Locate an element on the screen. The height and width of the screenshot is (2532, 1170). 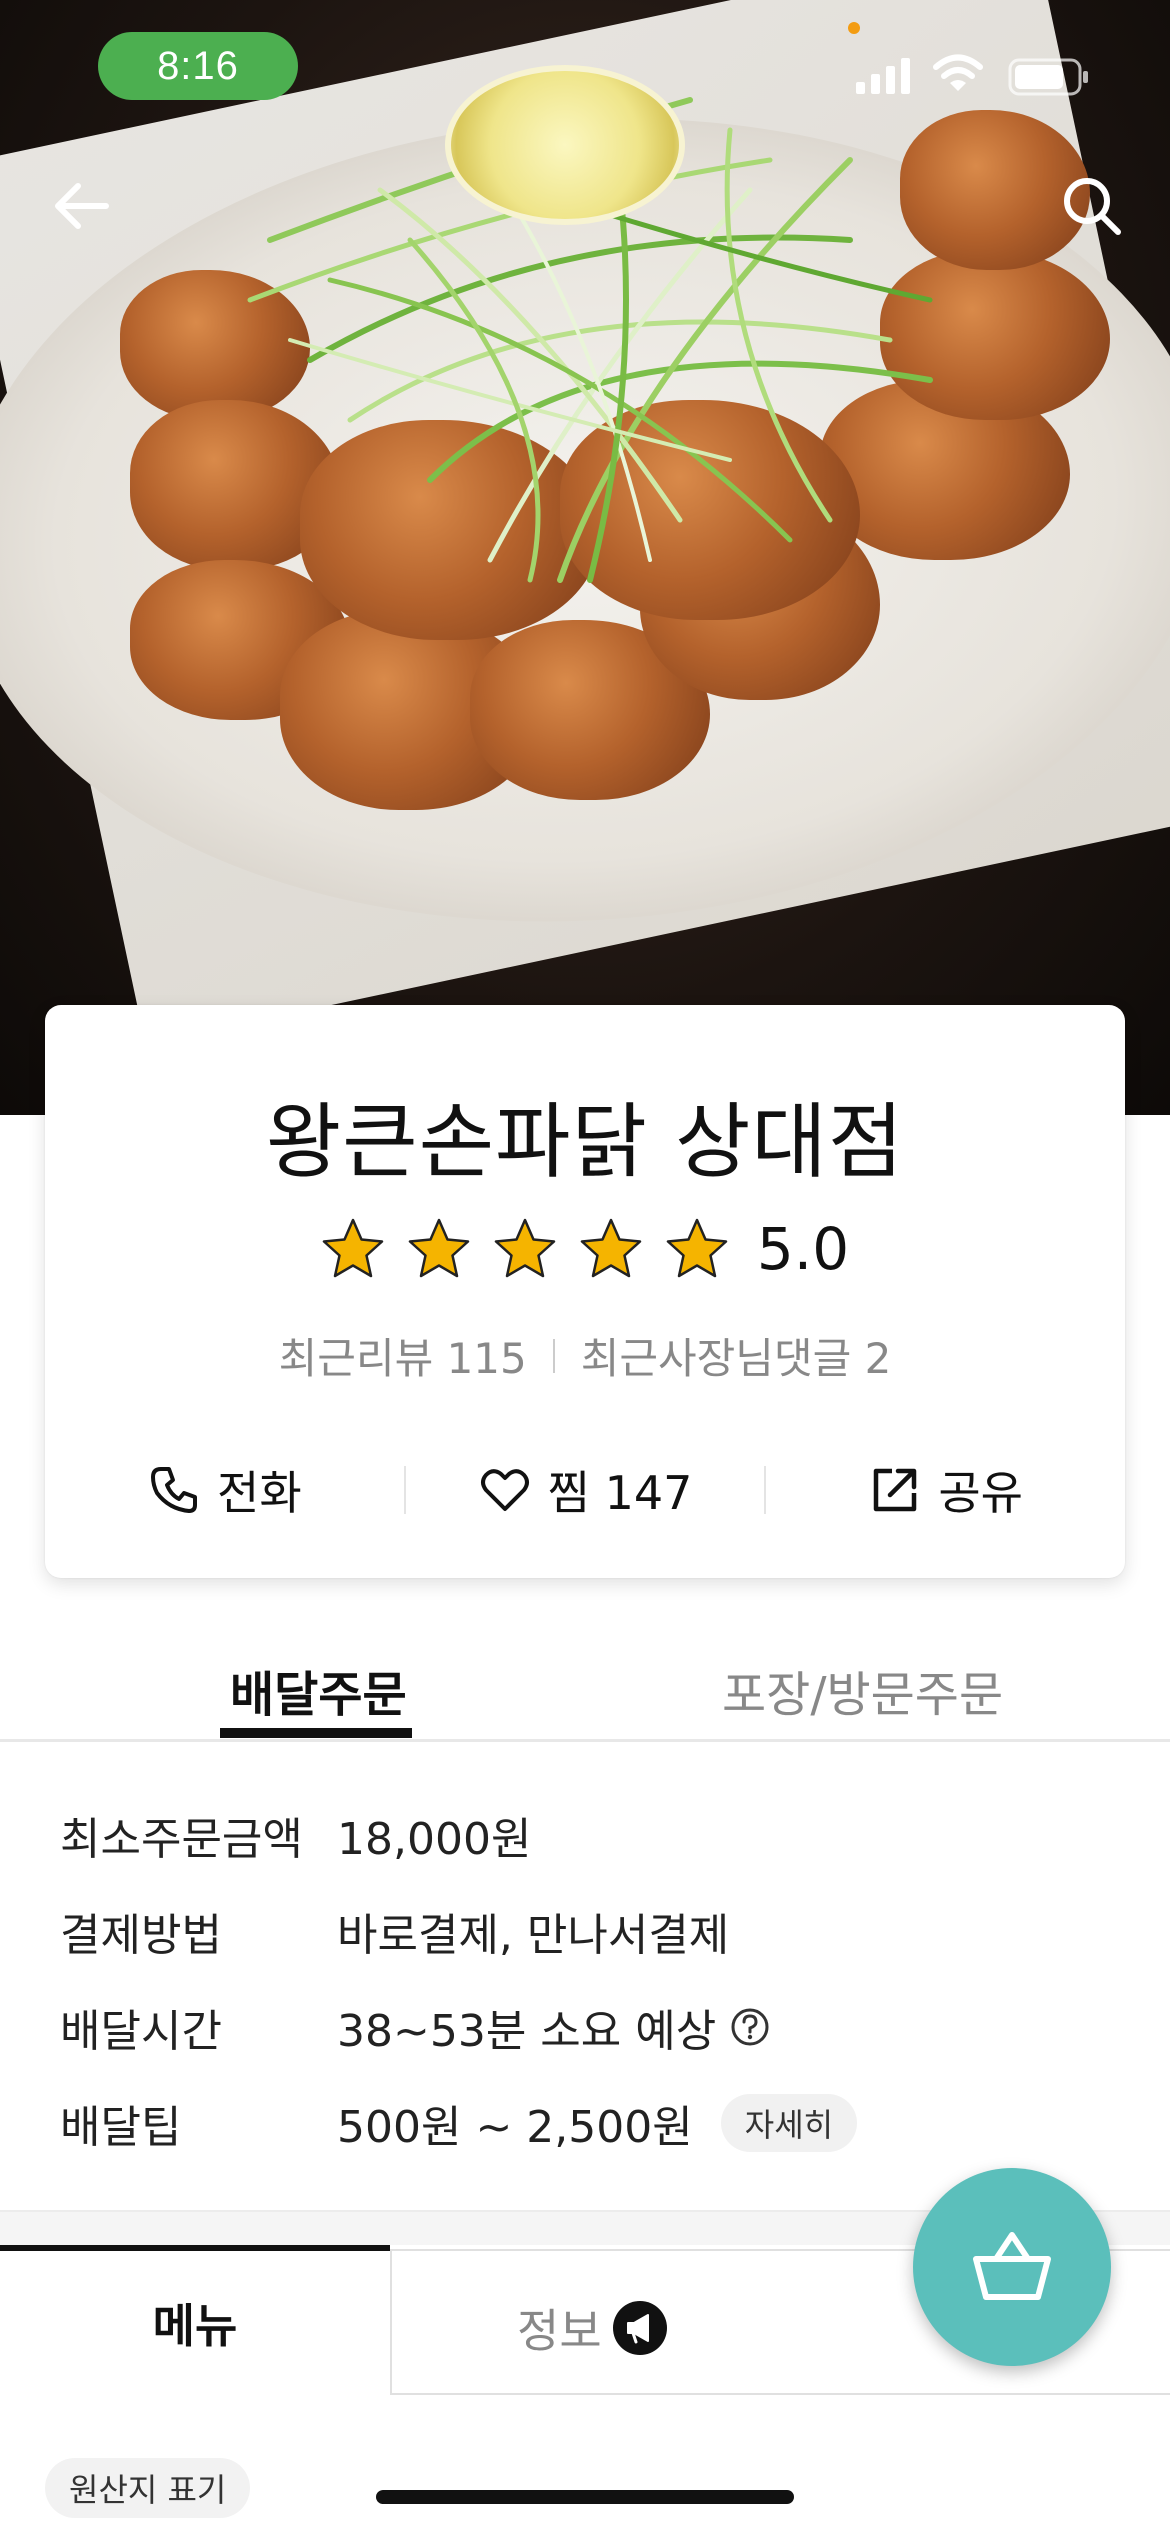
delivery-time-row: 배달시간 38~53분 소요 예상 is located at coordinates (415, 2027).